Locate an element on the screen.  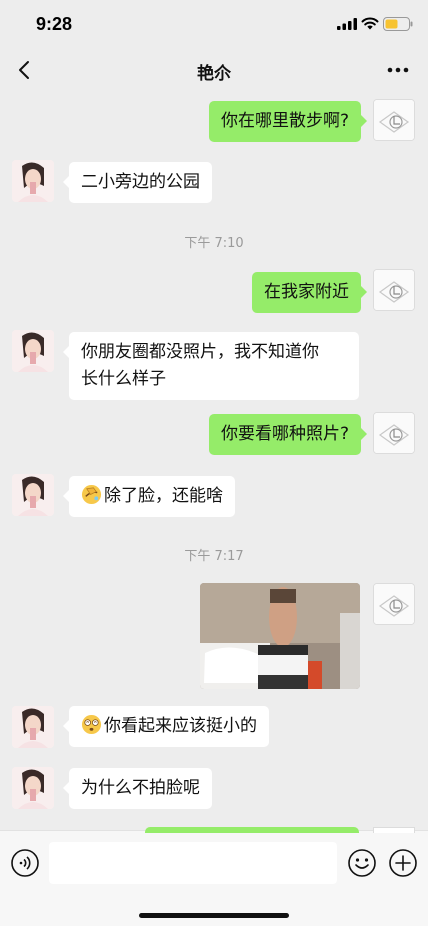
input-bar is located at coordinates (214, 876).